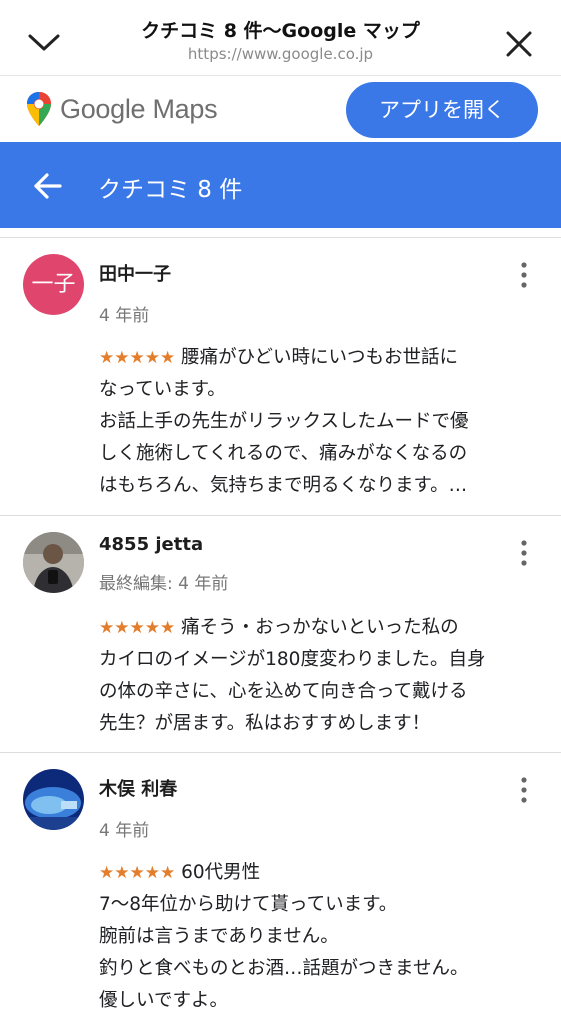  Describe the element at coordinates (164, 584) in the screenshot. I see `review-time: 最終編集: 4 年前` at that location.